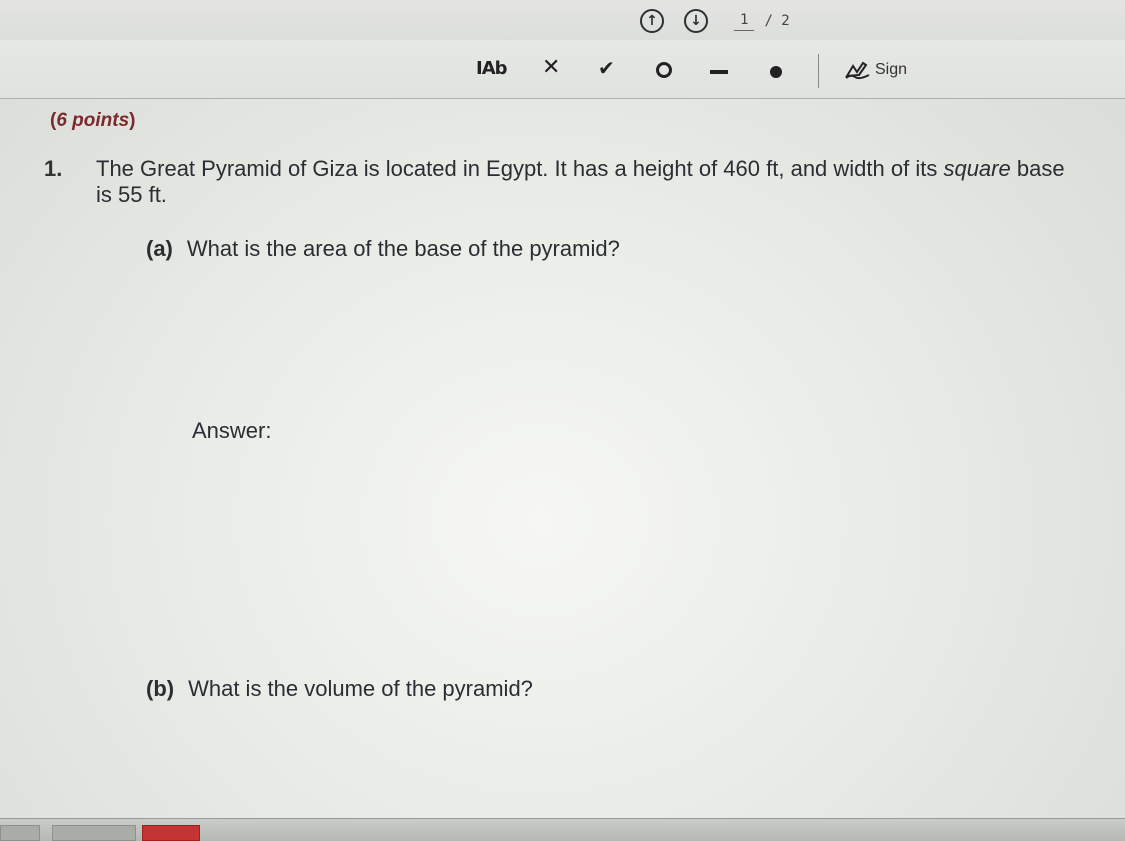 This screenshot has height=841, width=1125. Describe the element at coordinates (562, 69) in the screenshot. I see `annotation-toolbar: IAb ✕ ✔ Sign` at that location.